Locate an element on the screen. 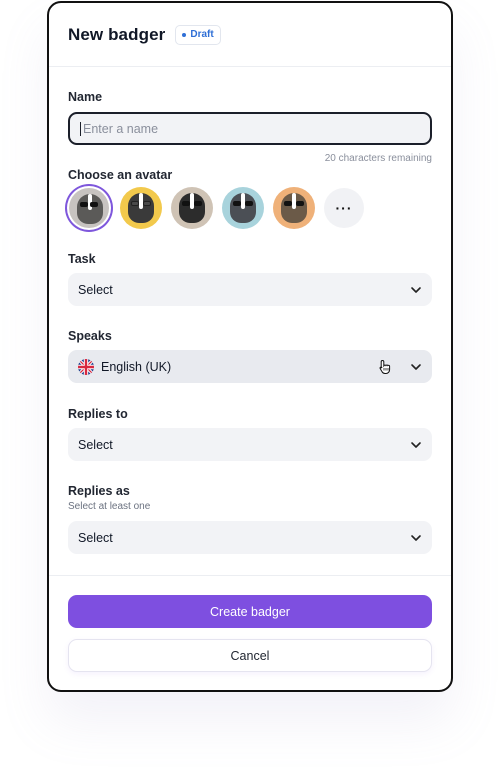  avatar-picker: ··· is located at coordinates (250, 208).